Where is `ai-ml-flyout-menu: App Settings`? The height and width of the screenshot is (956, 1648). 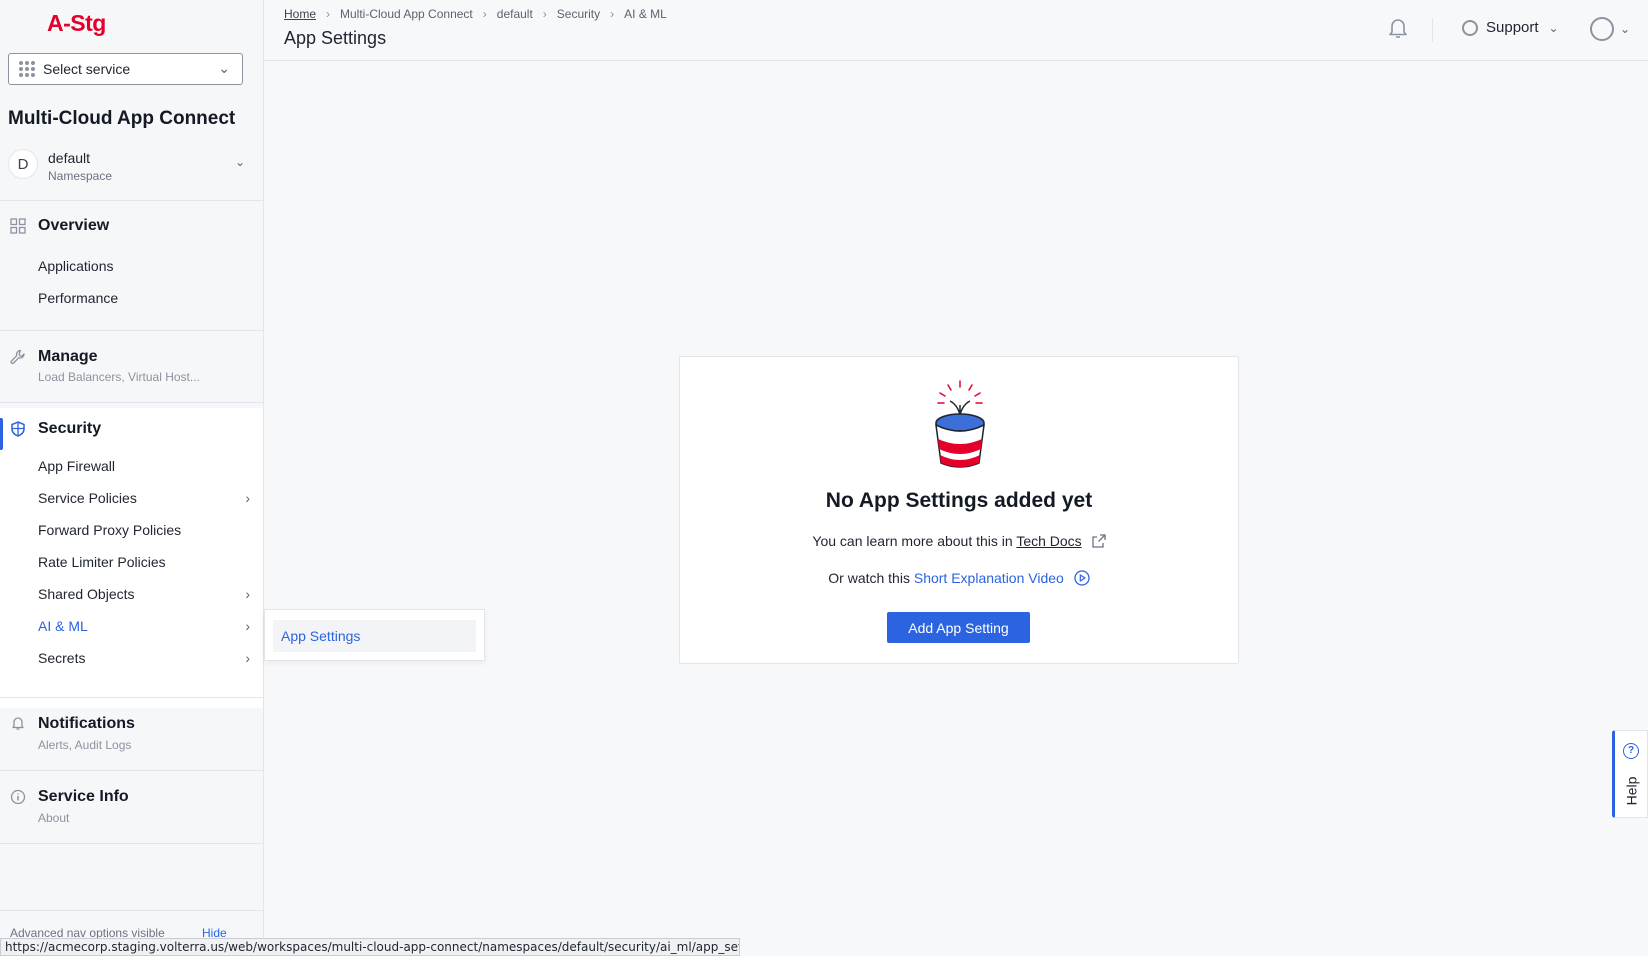 ai-ml-flyout-menu: App Settings is located at coordinates (374, 635).